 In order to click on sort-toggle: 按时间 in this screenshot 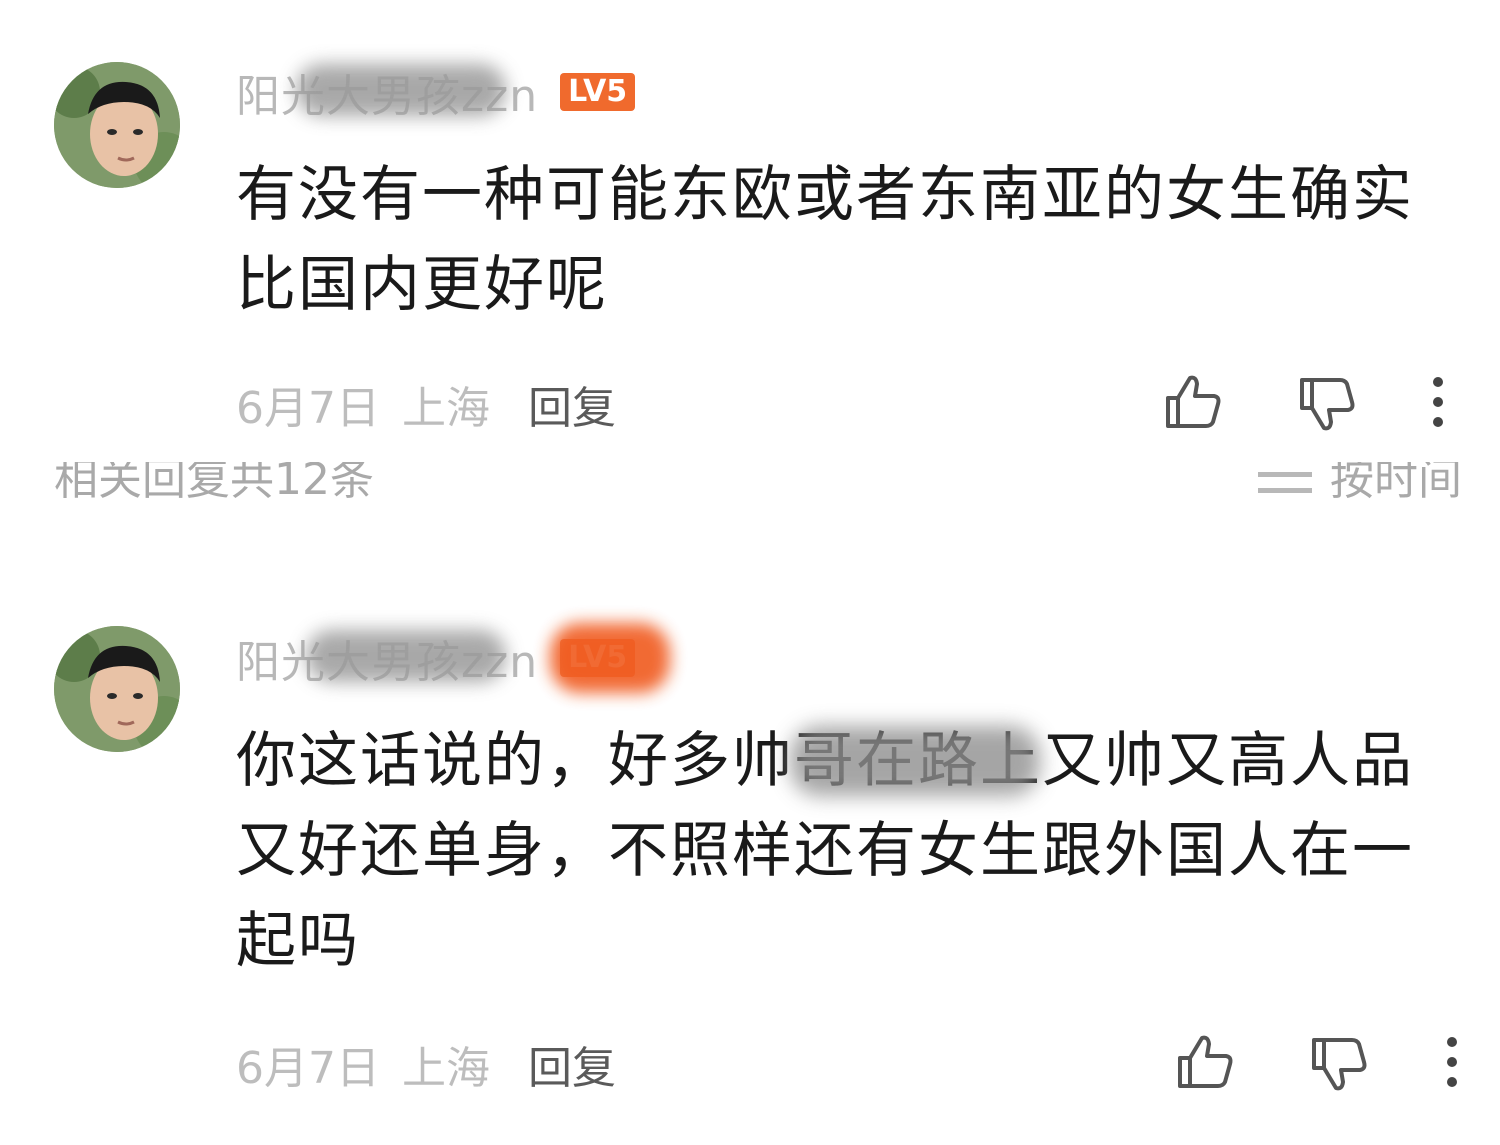, I will do `click(1360, 484)`.